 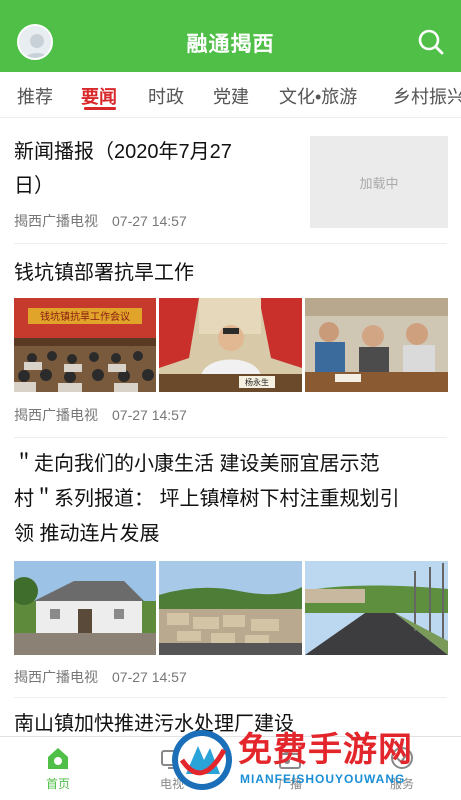 I want to click on bottom-nav: 首页 电视 广播 服务, so click(x=230, y=768).